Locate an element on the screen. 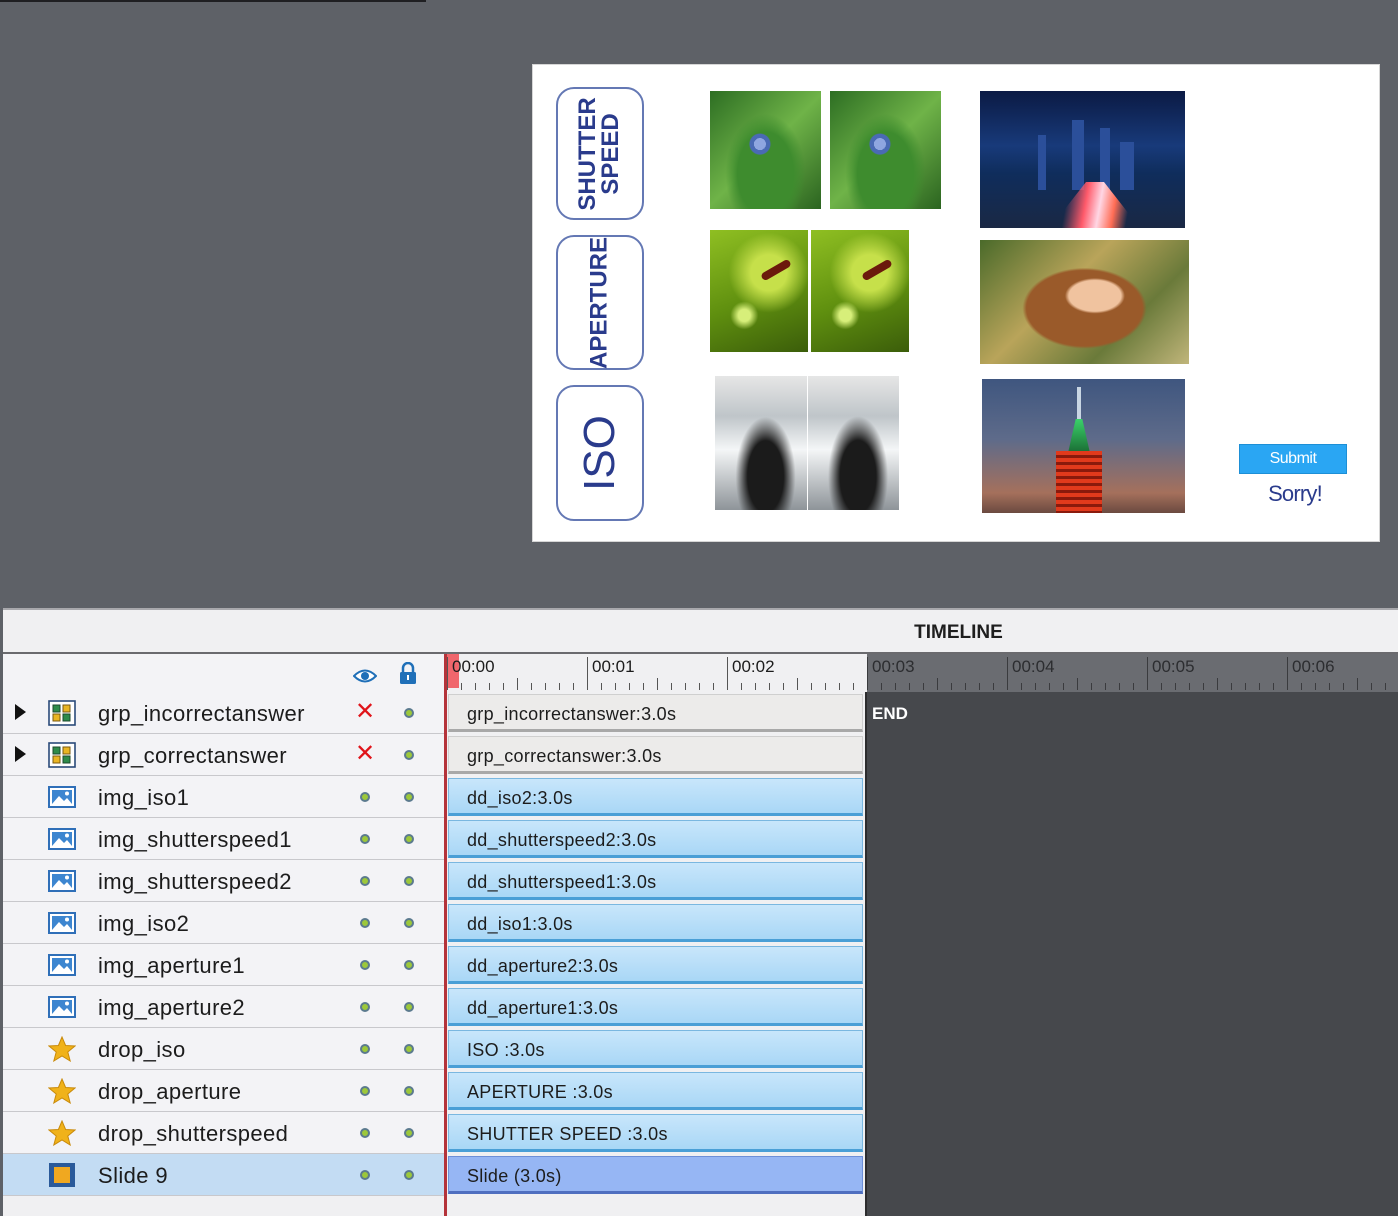  img-iso1 is located at coordinates (761, 443).